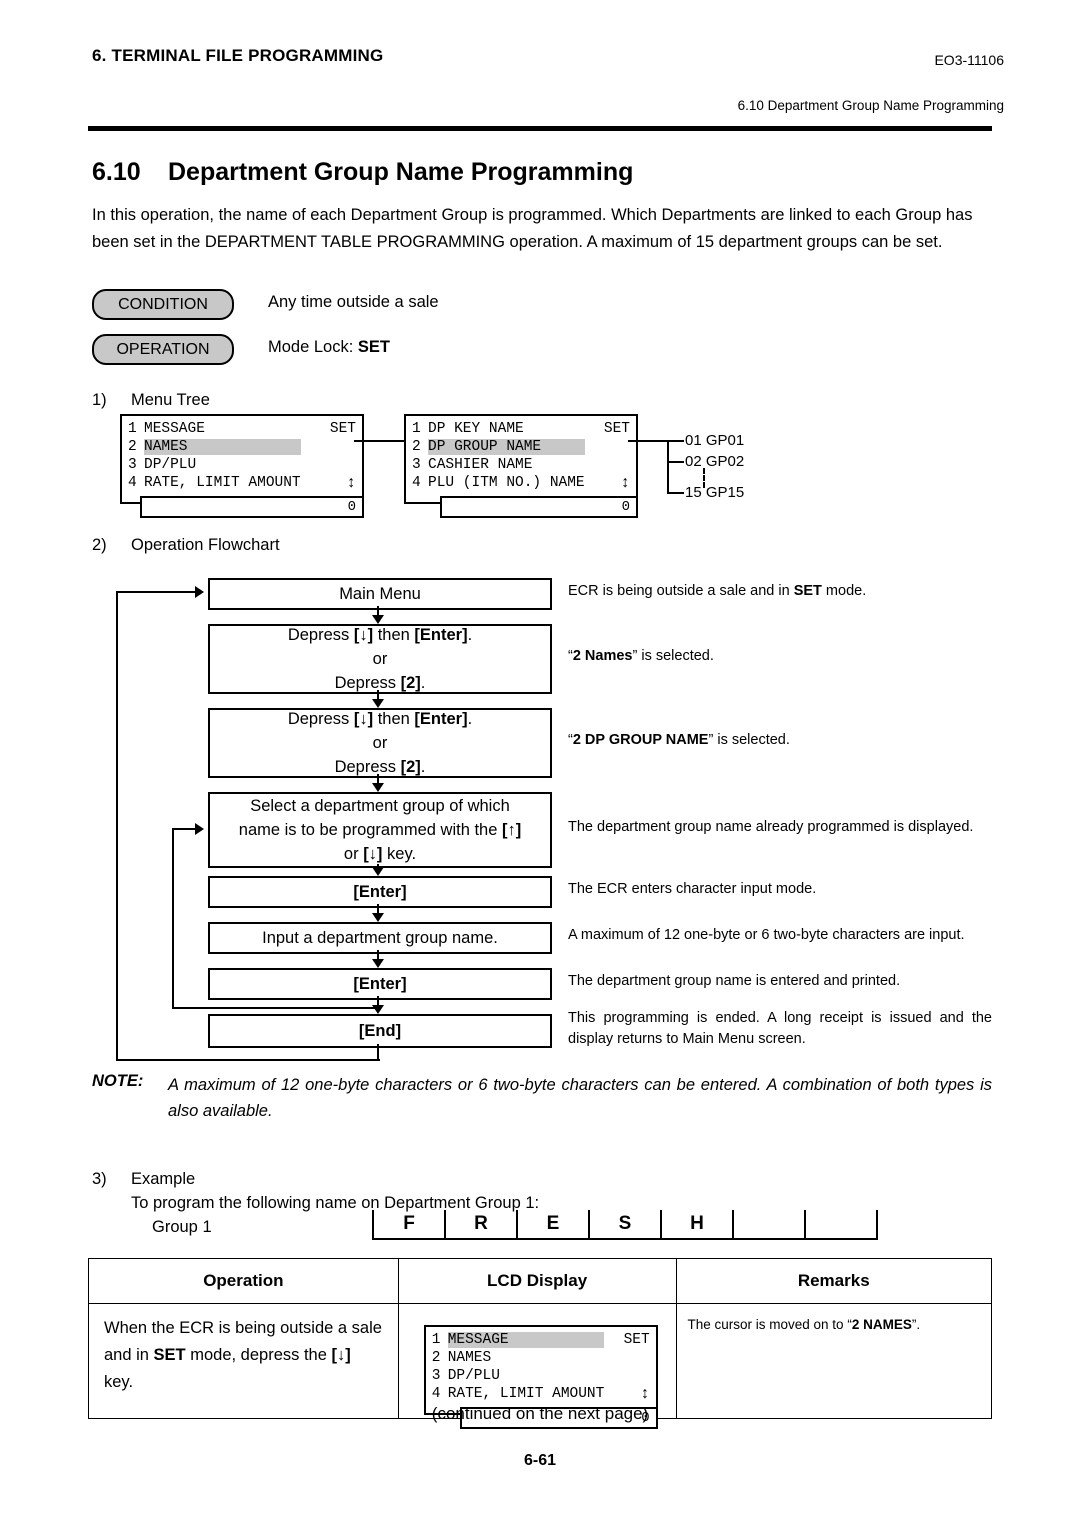 Image resolution: width=1080 pixels, height=1528 pixels. Describe the element at coordinates (480, 1225) in the screenshot. I see `character-cell: R` at that location.